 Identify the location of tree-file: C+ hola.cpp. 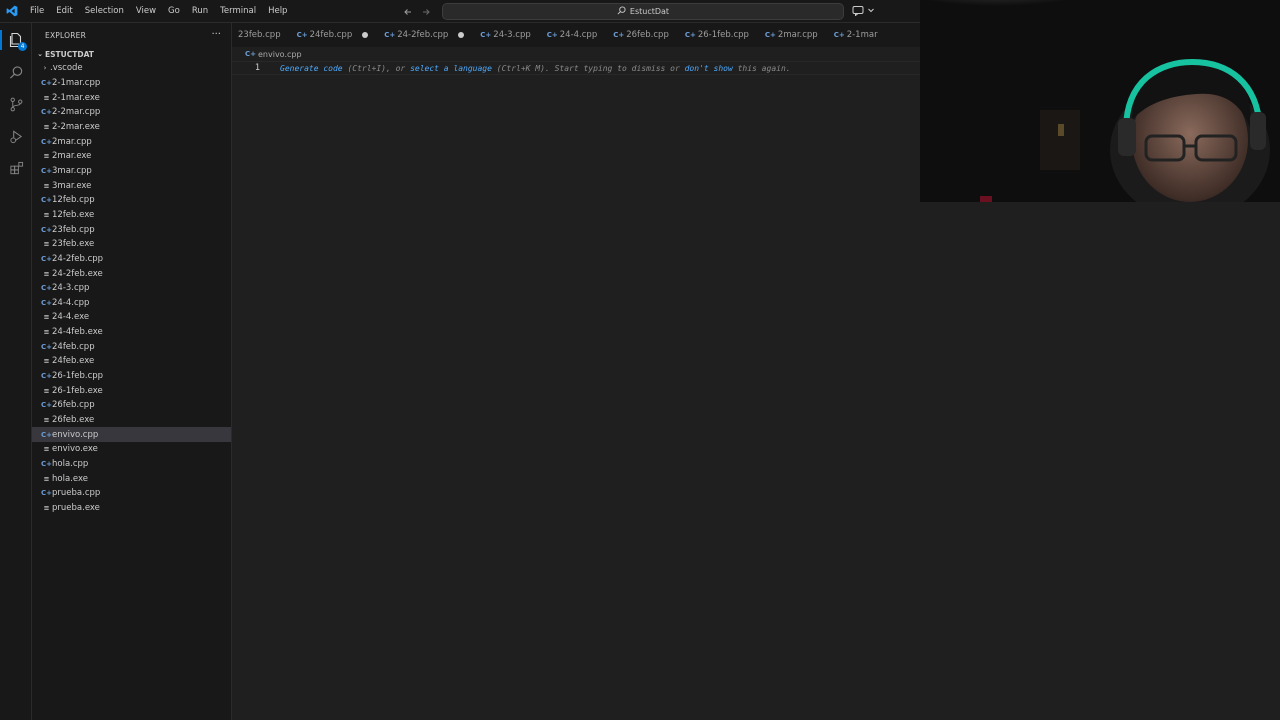
(131, 464).